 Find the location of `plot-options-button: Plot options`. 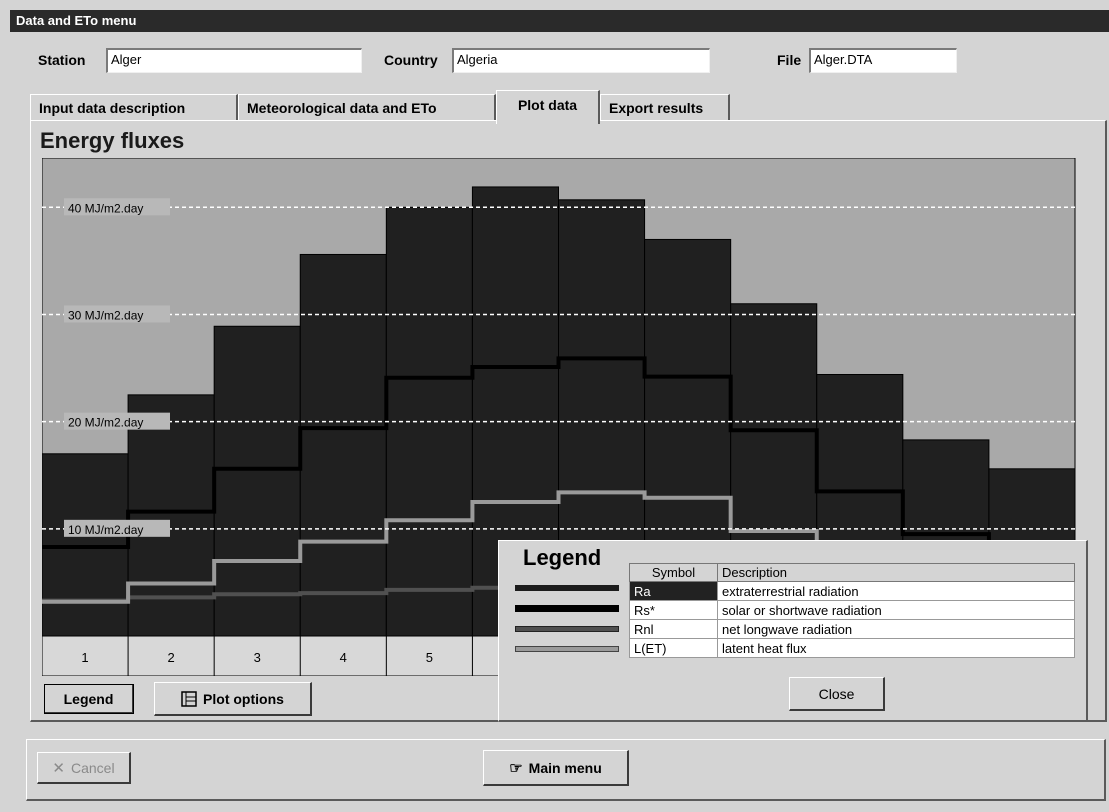

plot-options-button: Plot options is located at coordinates (233, 699).